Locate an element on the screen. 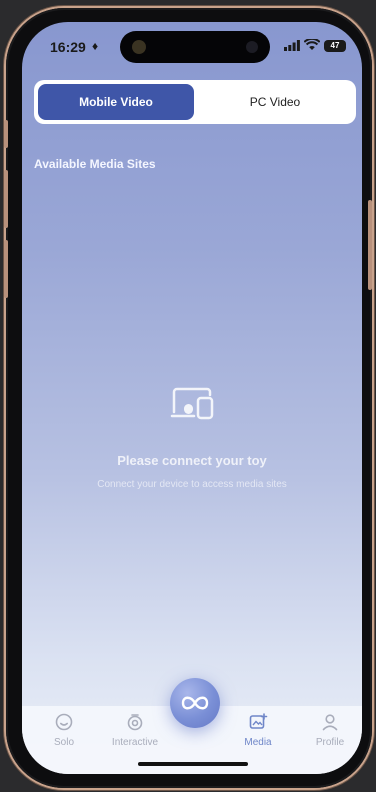 This screenshot has width=376, height=792. devices-icon is located at coordinates (192, 403).